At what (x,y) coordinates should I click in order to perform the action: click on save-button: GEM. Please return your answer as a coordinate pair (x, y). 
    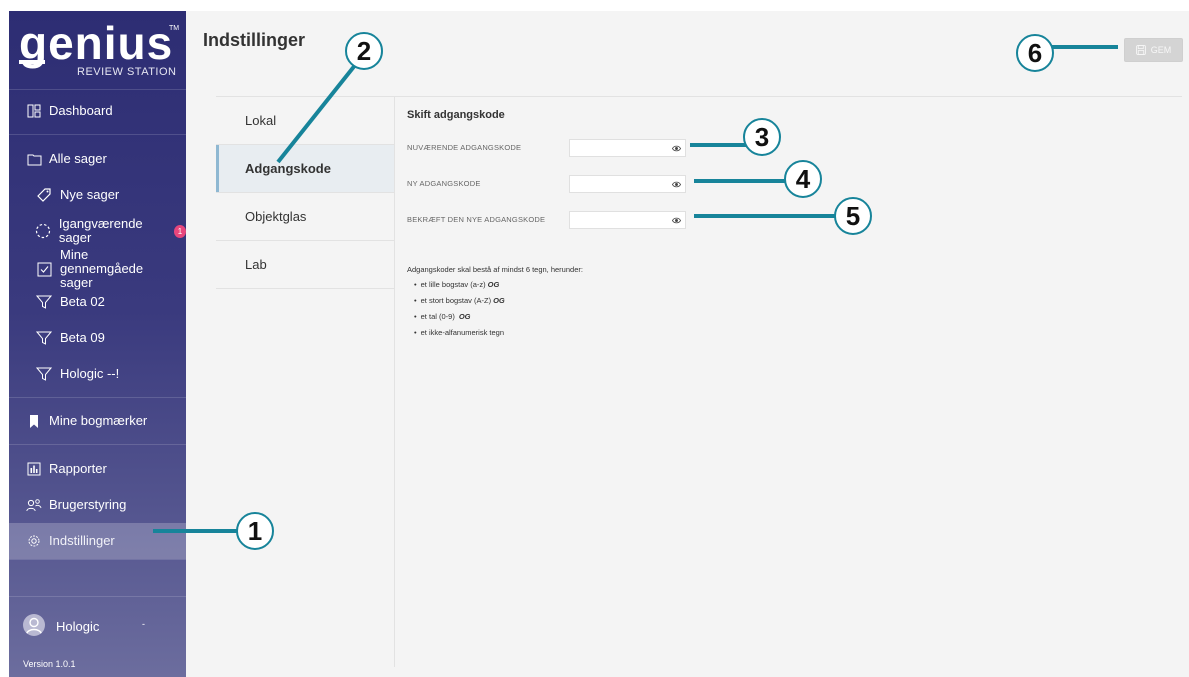
    Looking at the image, I should click on (1153, 50).